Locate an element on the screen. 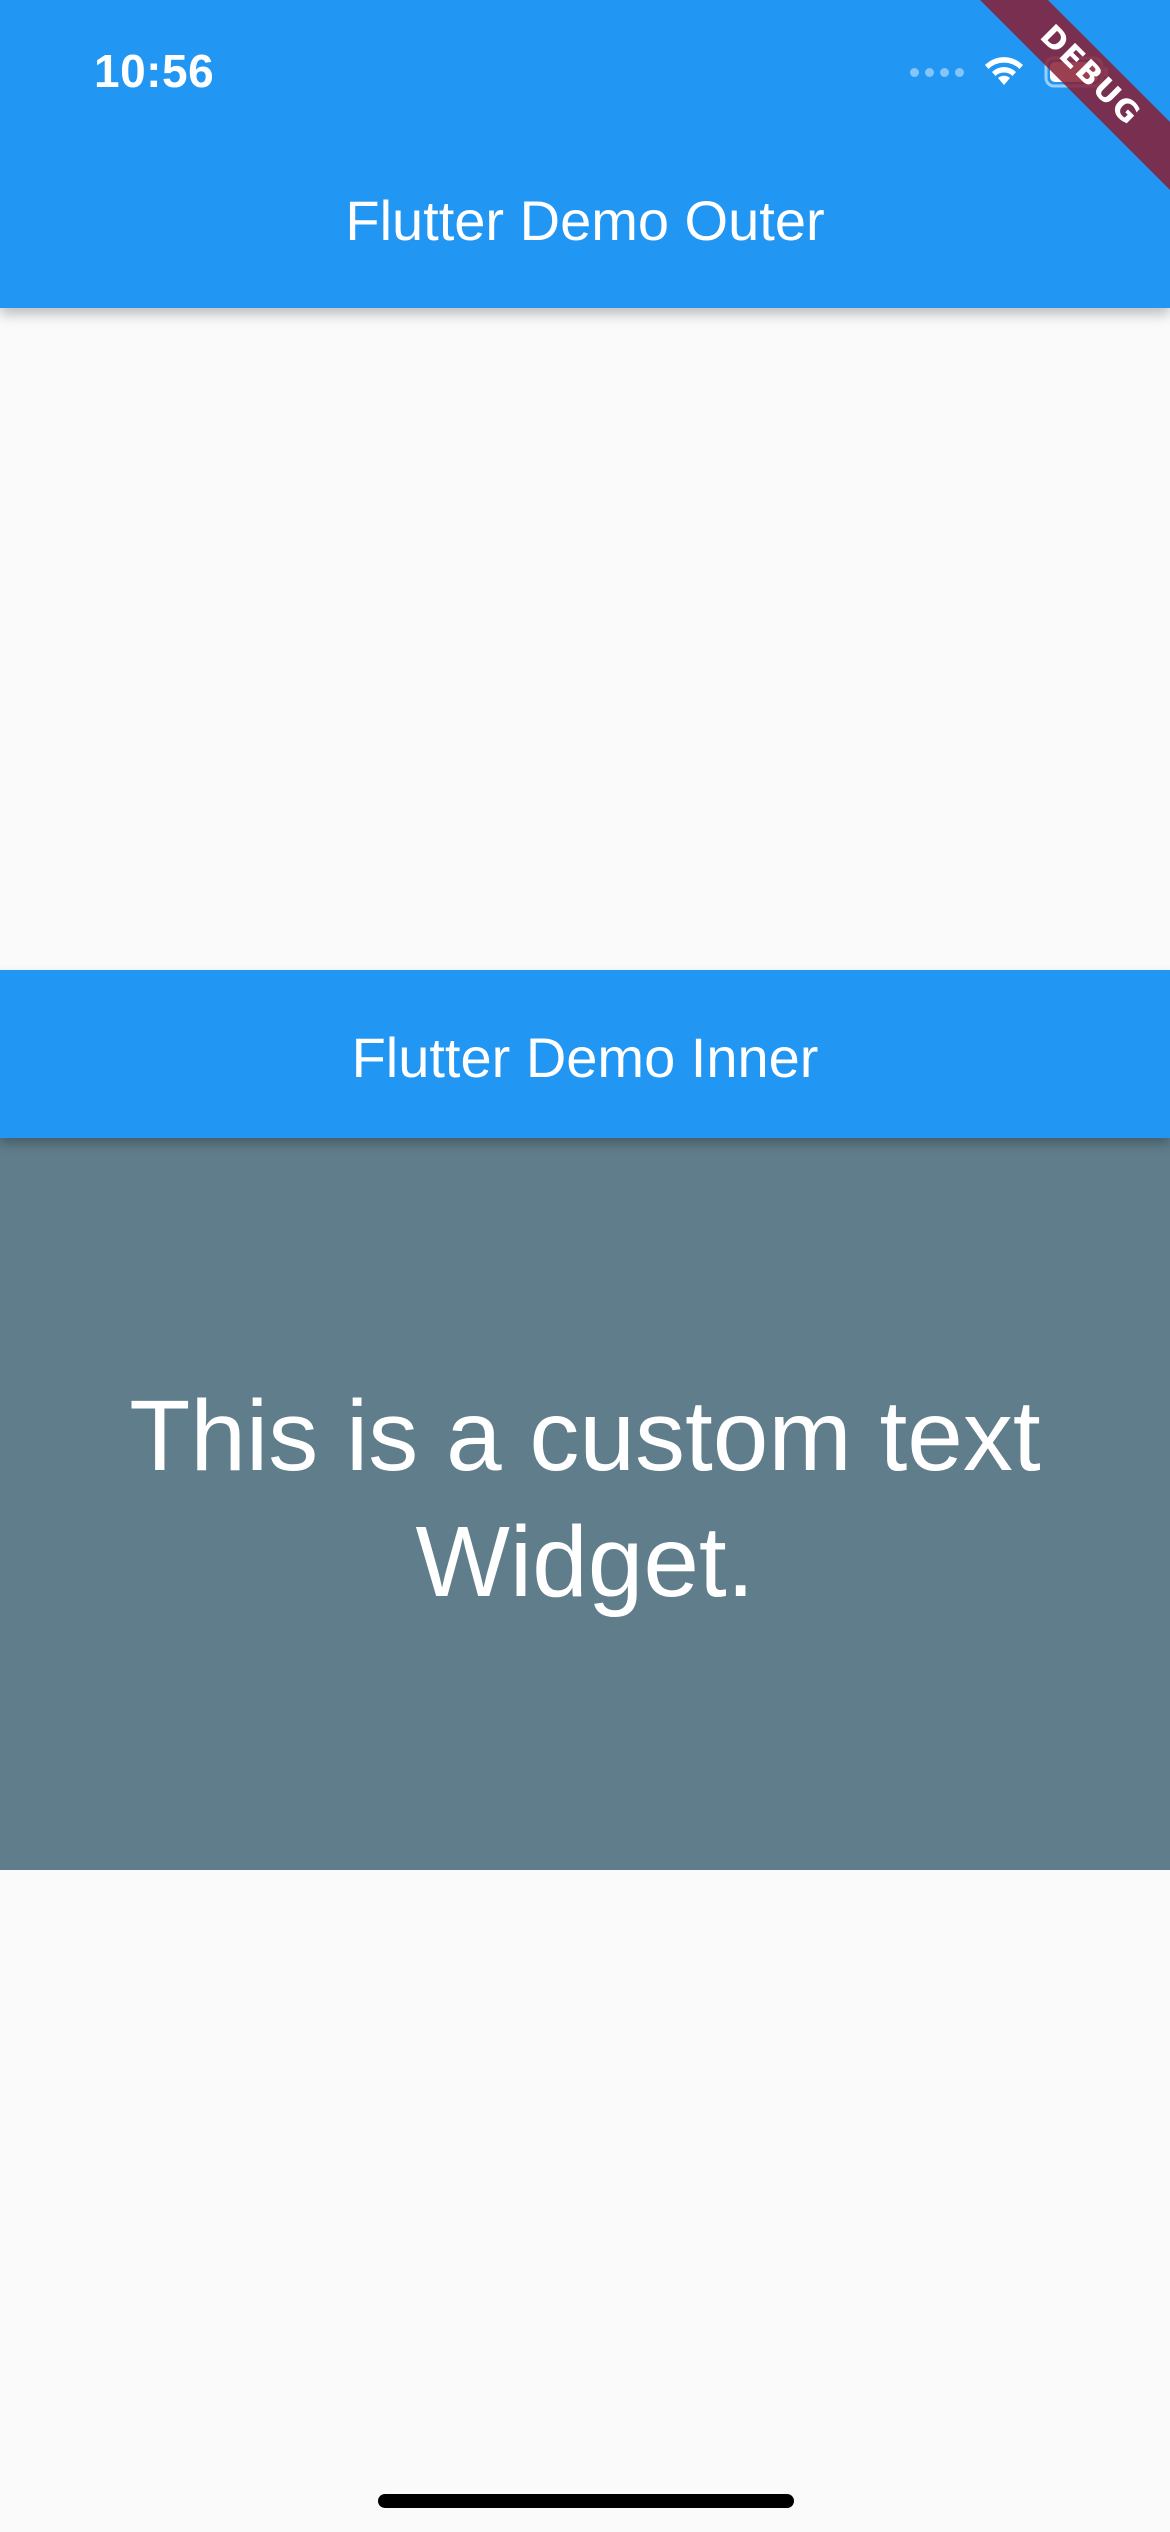 The image size is (1170, 2532). outer-app-bar: 10:56 Flutter Demo Outer is located at coordinates (585, 154).